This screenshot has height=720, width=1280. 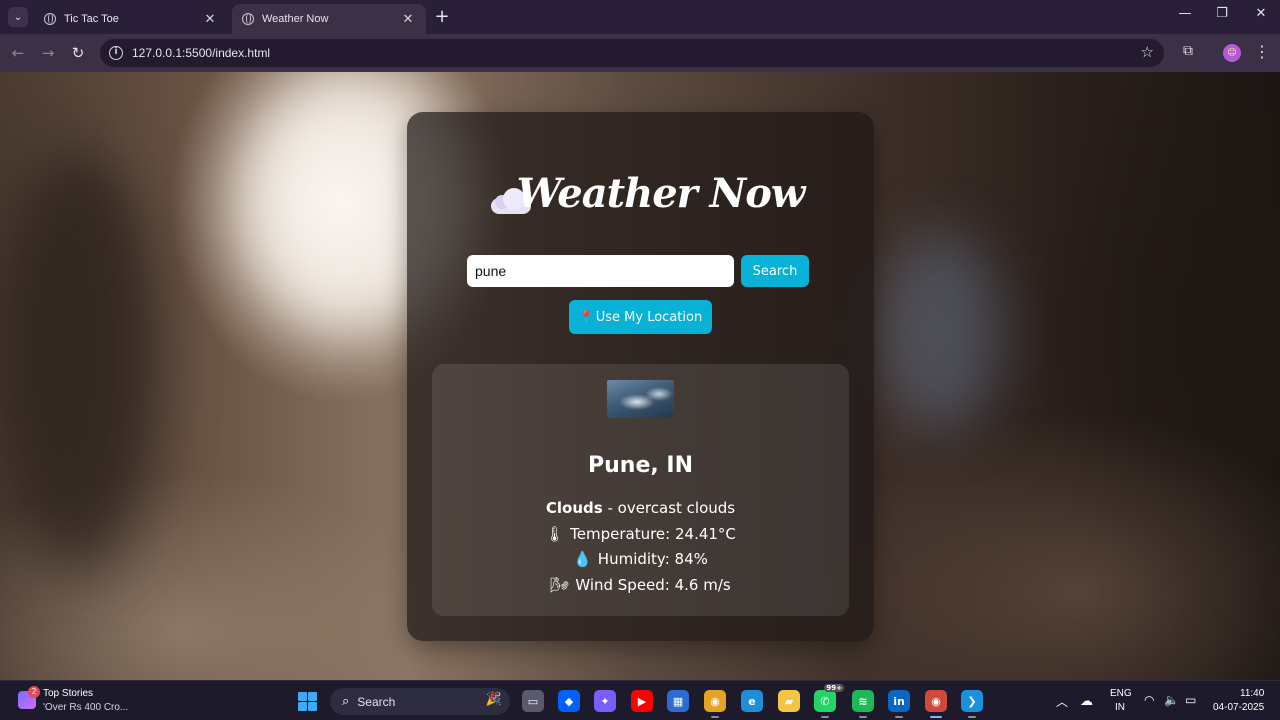 What do you see at coordinates (834, 688) in the screenshot?
I see `notification-badge: 99+` at bounding box center [834, 688].